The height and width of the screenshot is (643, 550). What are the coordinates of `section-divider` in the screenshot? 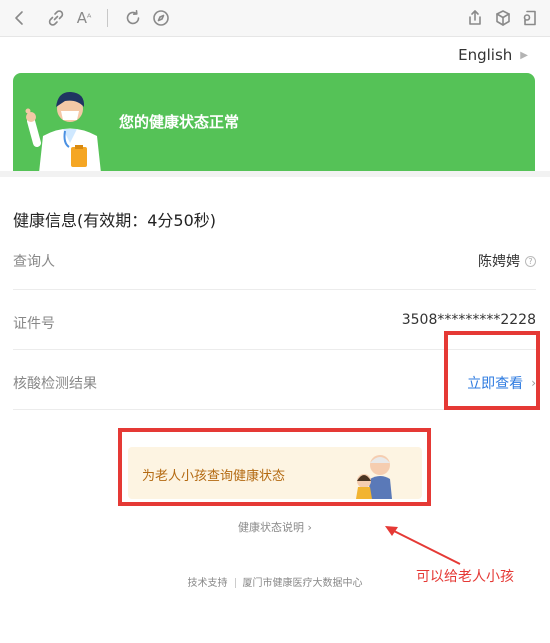 It's located at (275, 174).